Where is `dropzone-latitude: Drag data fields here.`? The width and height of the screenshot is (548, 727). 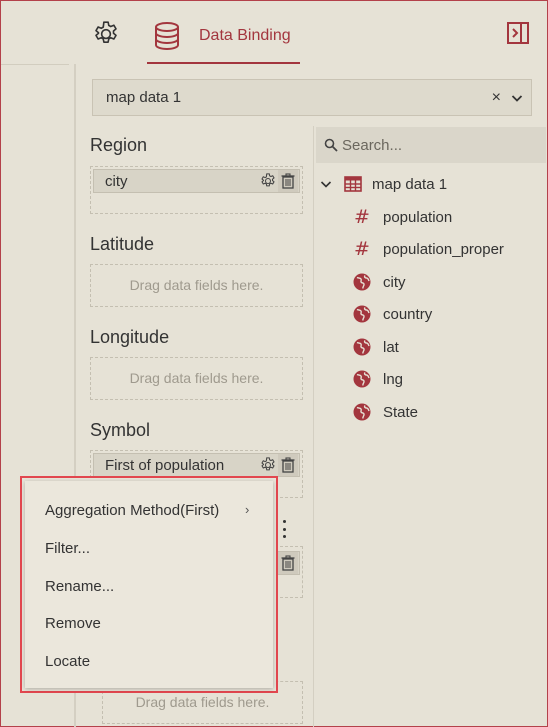
dropzone-latitude: Drag data fields here. is located at coordinates (196, 285).